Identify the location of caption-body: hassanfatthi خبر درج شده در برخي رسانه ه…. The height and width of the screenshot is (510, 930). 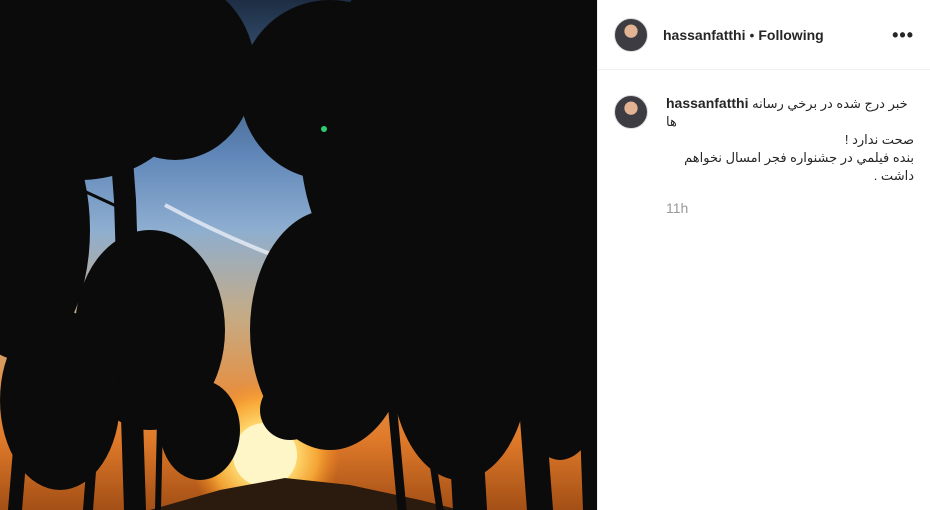
(790, 155).